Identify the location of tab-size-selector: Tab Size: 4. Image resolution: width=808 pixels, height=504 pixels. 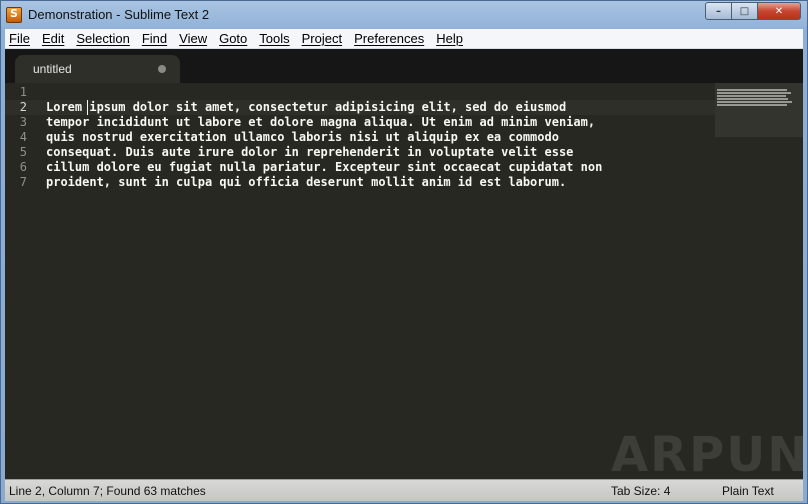
(640, 491).